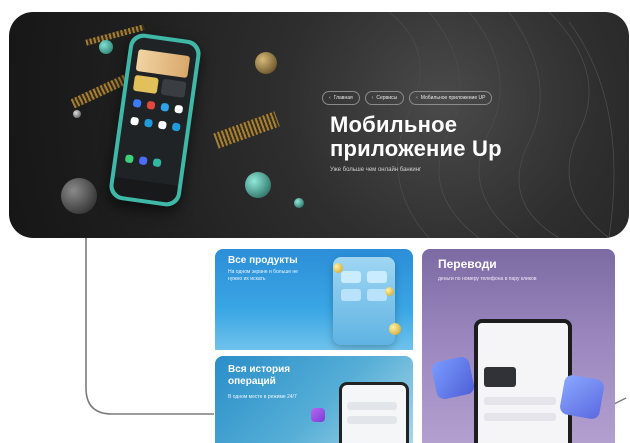  What do you see at coordinates (259, 369) in the screenshot?
I see `card-title-line: Вся история` at bounding box center [259, 369].